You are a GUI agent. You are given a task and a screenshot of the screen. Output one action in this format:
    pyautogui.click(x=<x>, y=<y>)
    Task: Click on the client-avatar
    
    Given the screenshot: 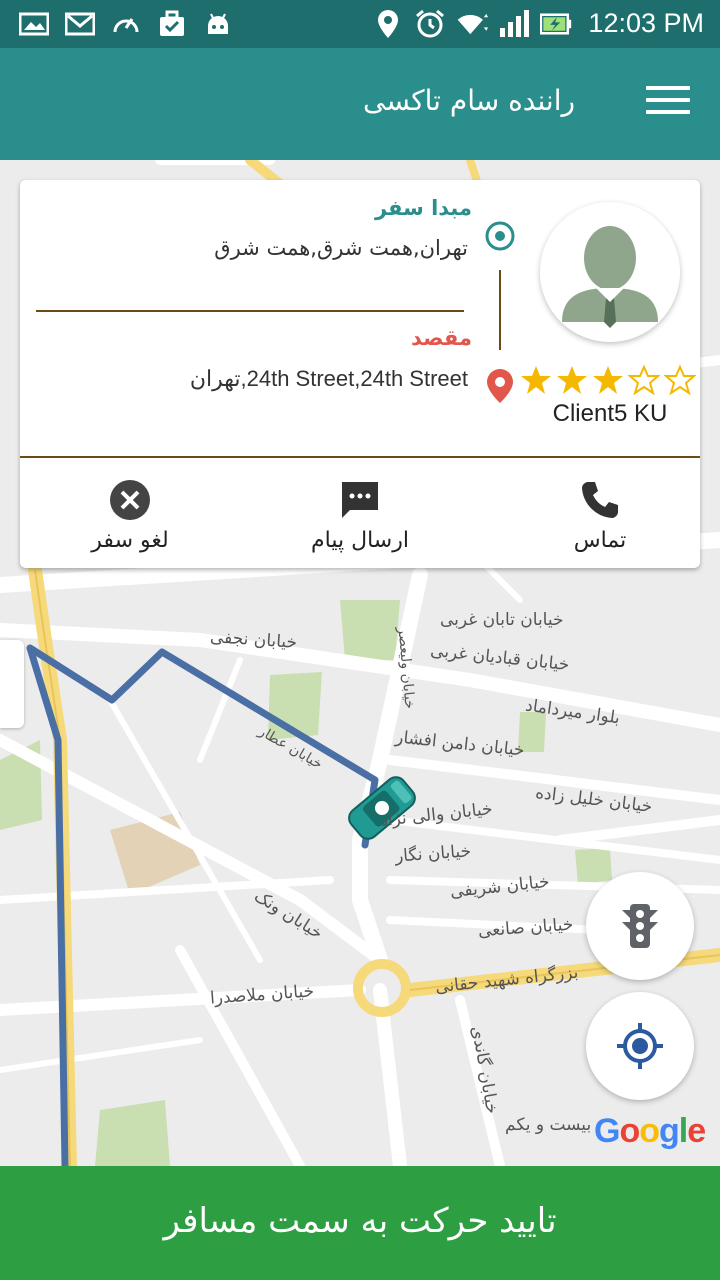 What is the action you would take?
    pyautogui.click(x=610, y=272)
    